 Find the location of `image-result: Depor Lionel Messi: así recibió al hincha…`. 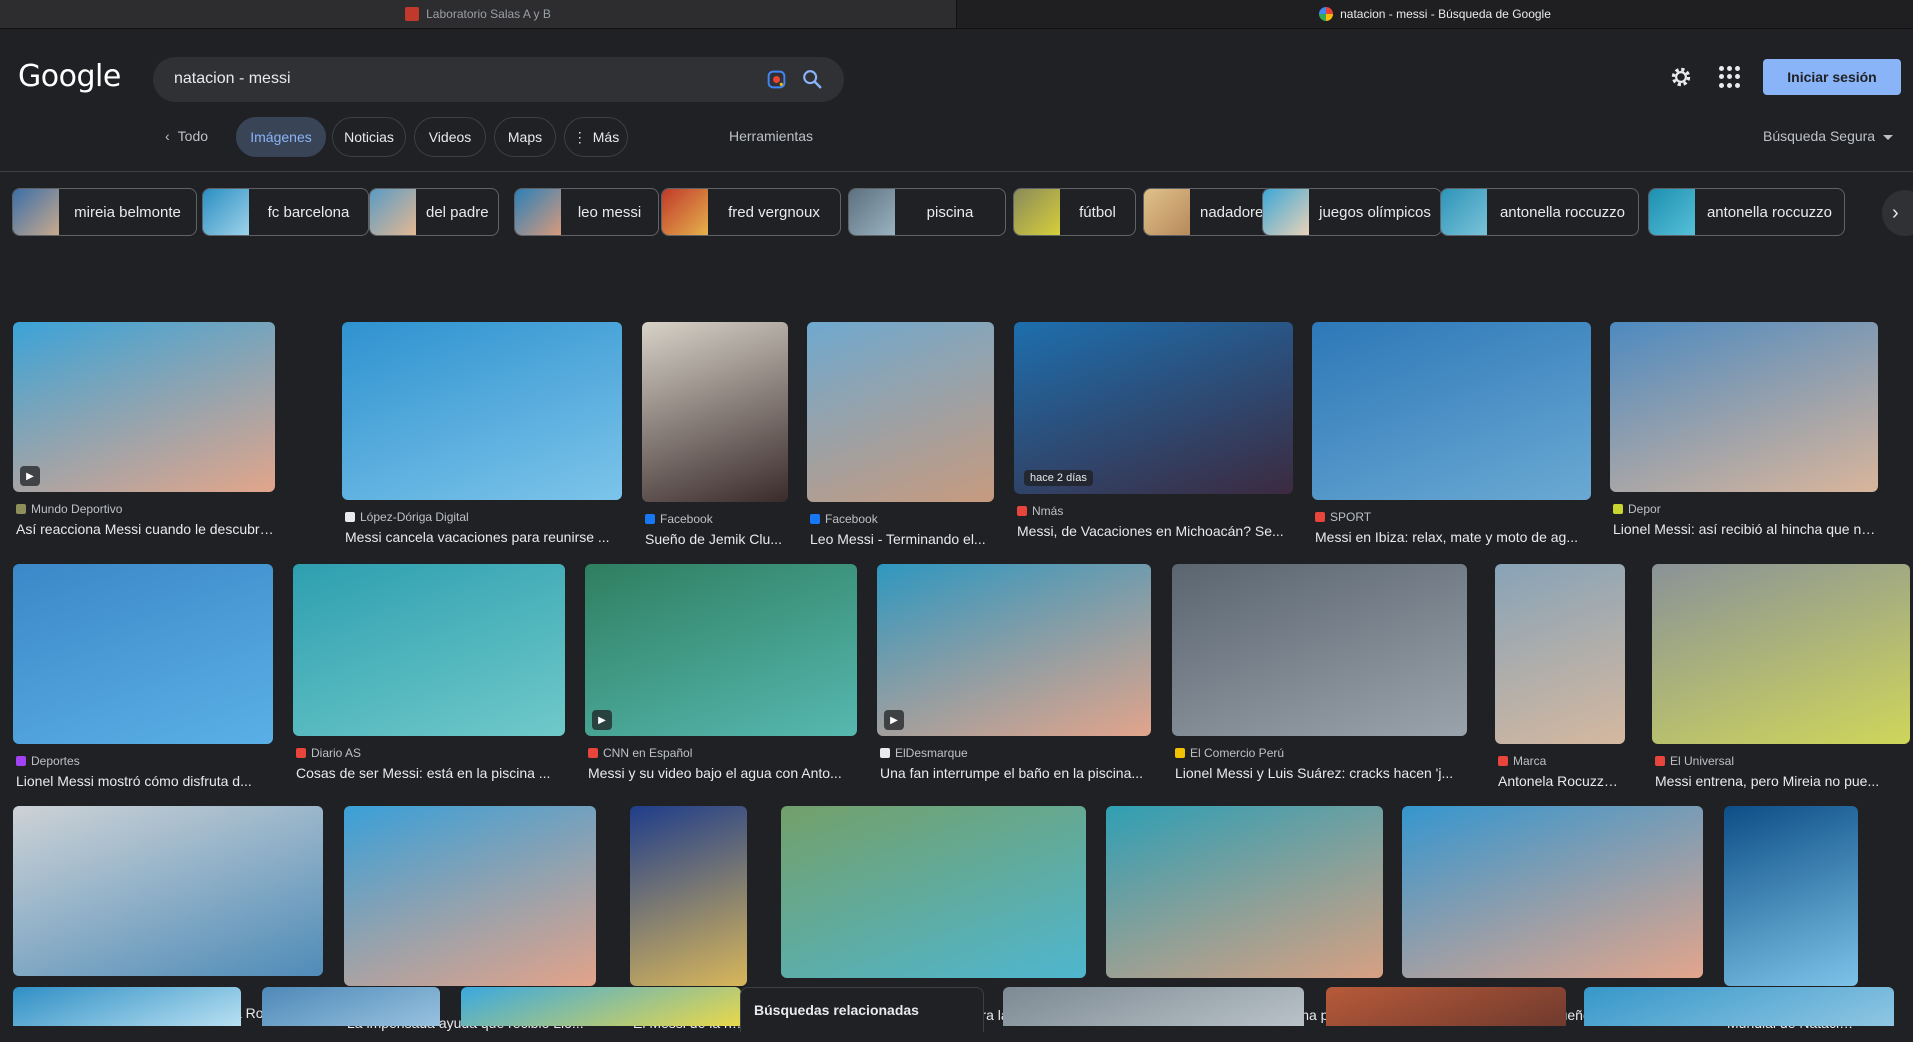

image-result: Depor Lionel Messi: así recibió al hincha… is located at coordinates (1744, 435).